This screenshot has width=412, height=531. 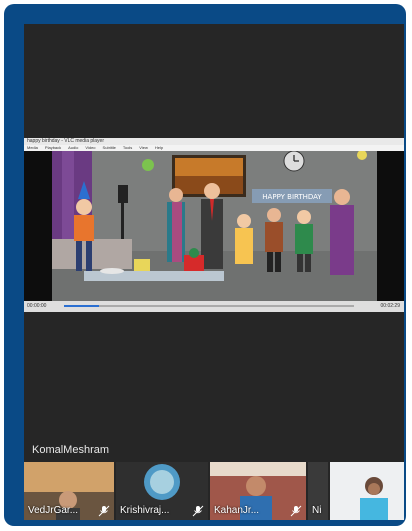 What do you see at coordinates (209, 306) in the screenshot?
I see `seek-bar` at bounding box center [209, 306].